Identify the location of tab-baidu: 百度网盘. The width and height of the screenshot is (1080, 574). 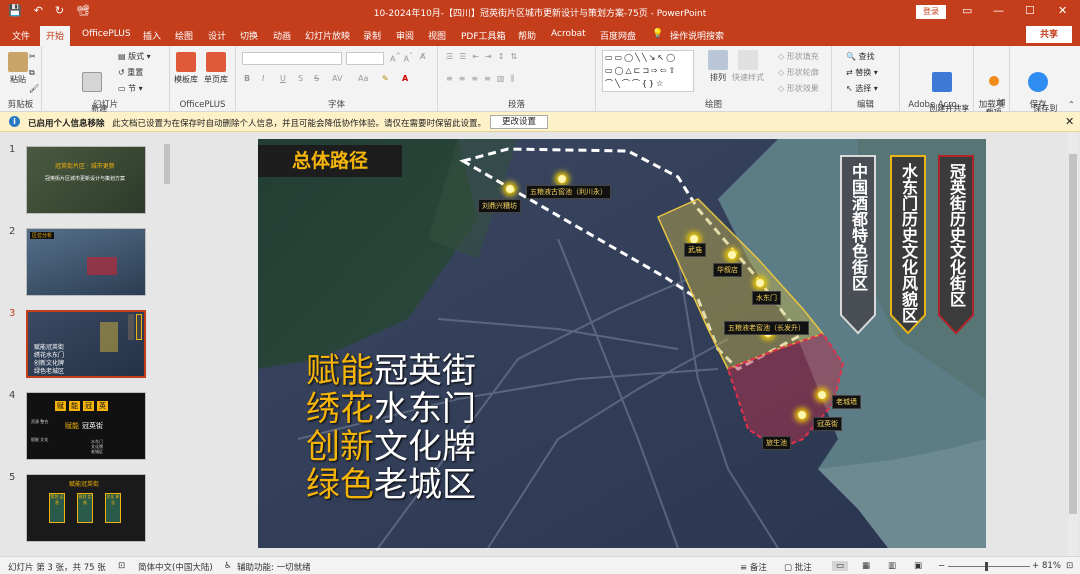
(618, 35).